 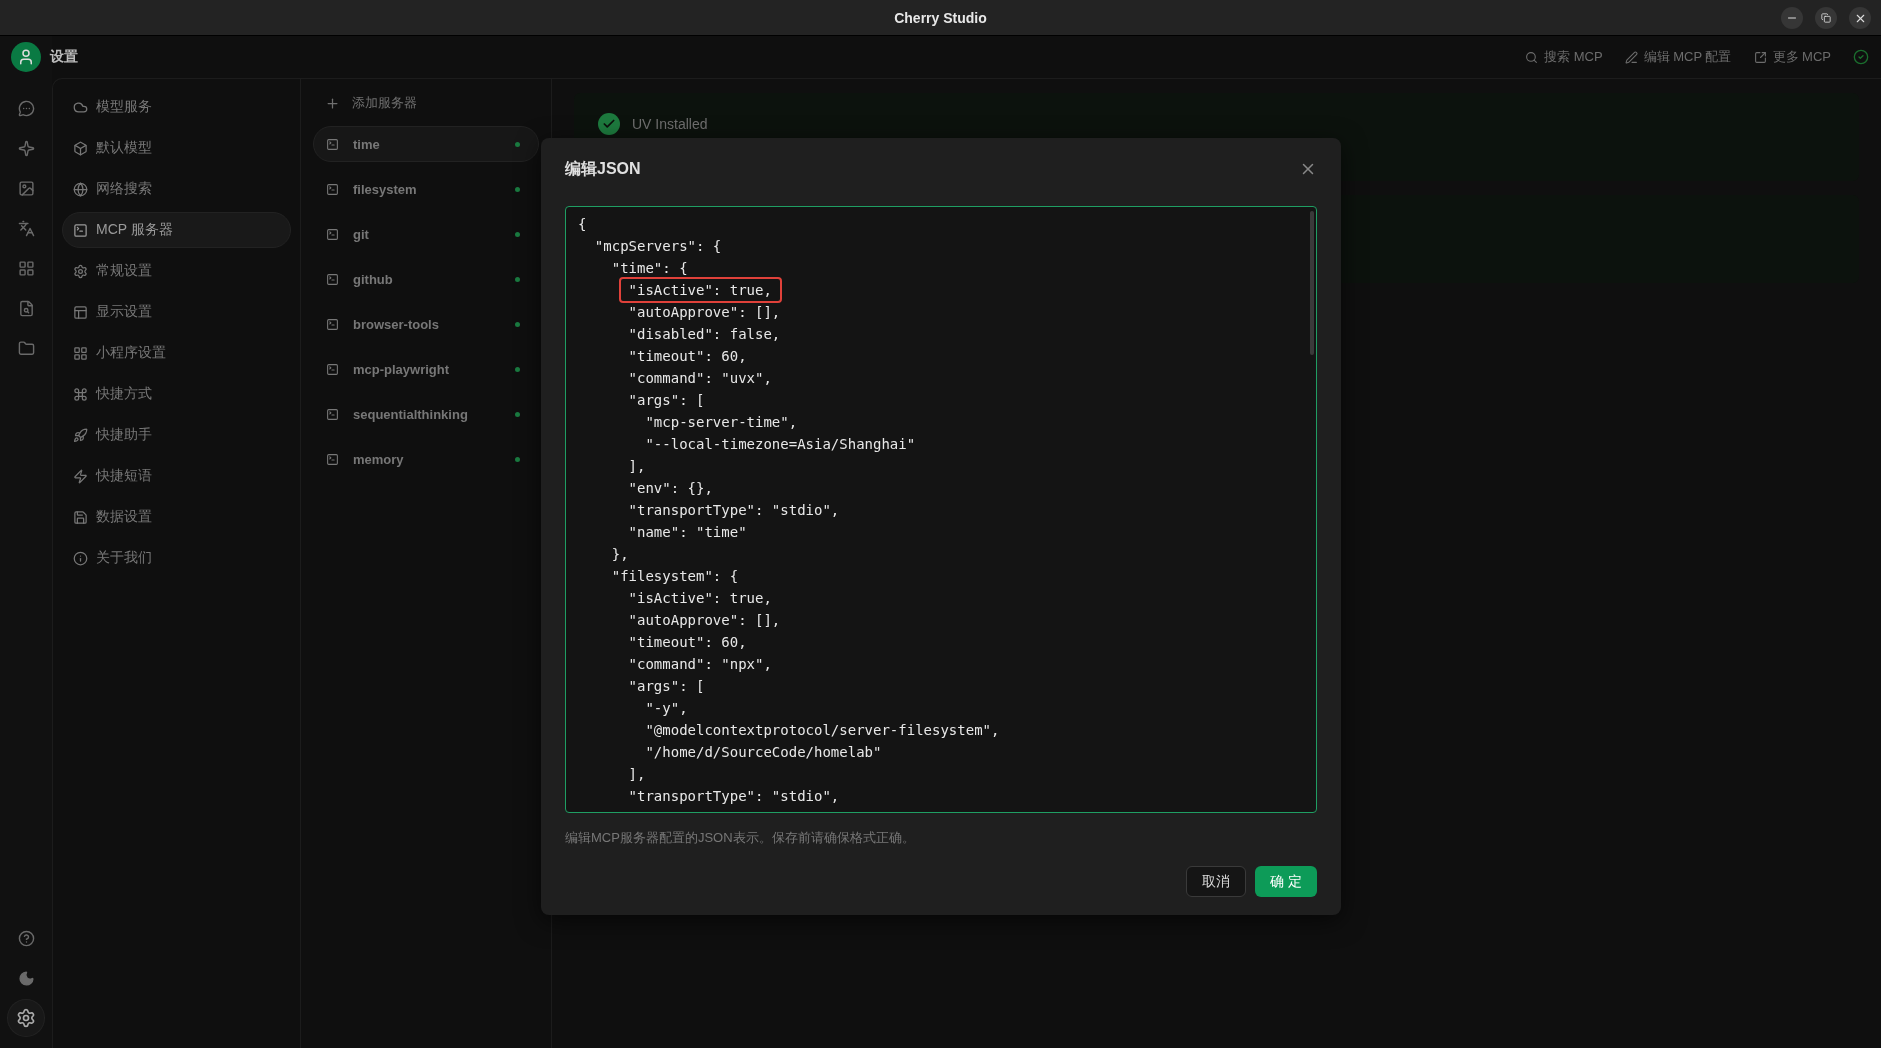 What do you see at coordinates (700, 378) in the screenshot?
I see `code-line: "command": "uvx",` at bounding box center [700, 378].